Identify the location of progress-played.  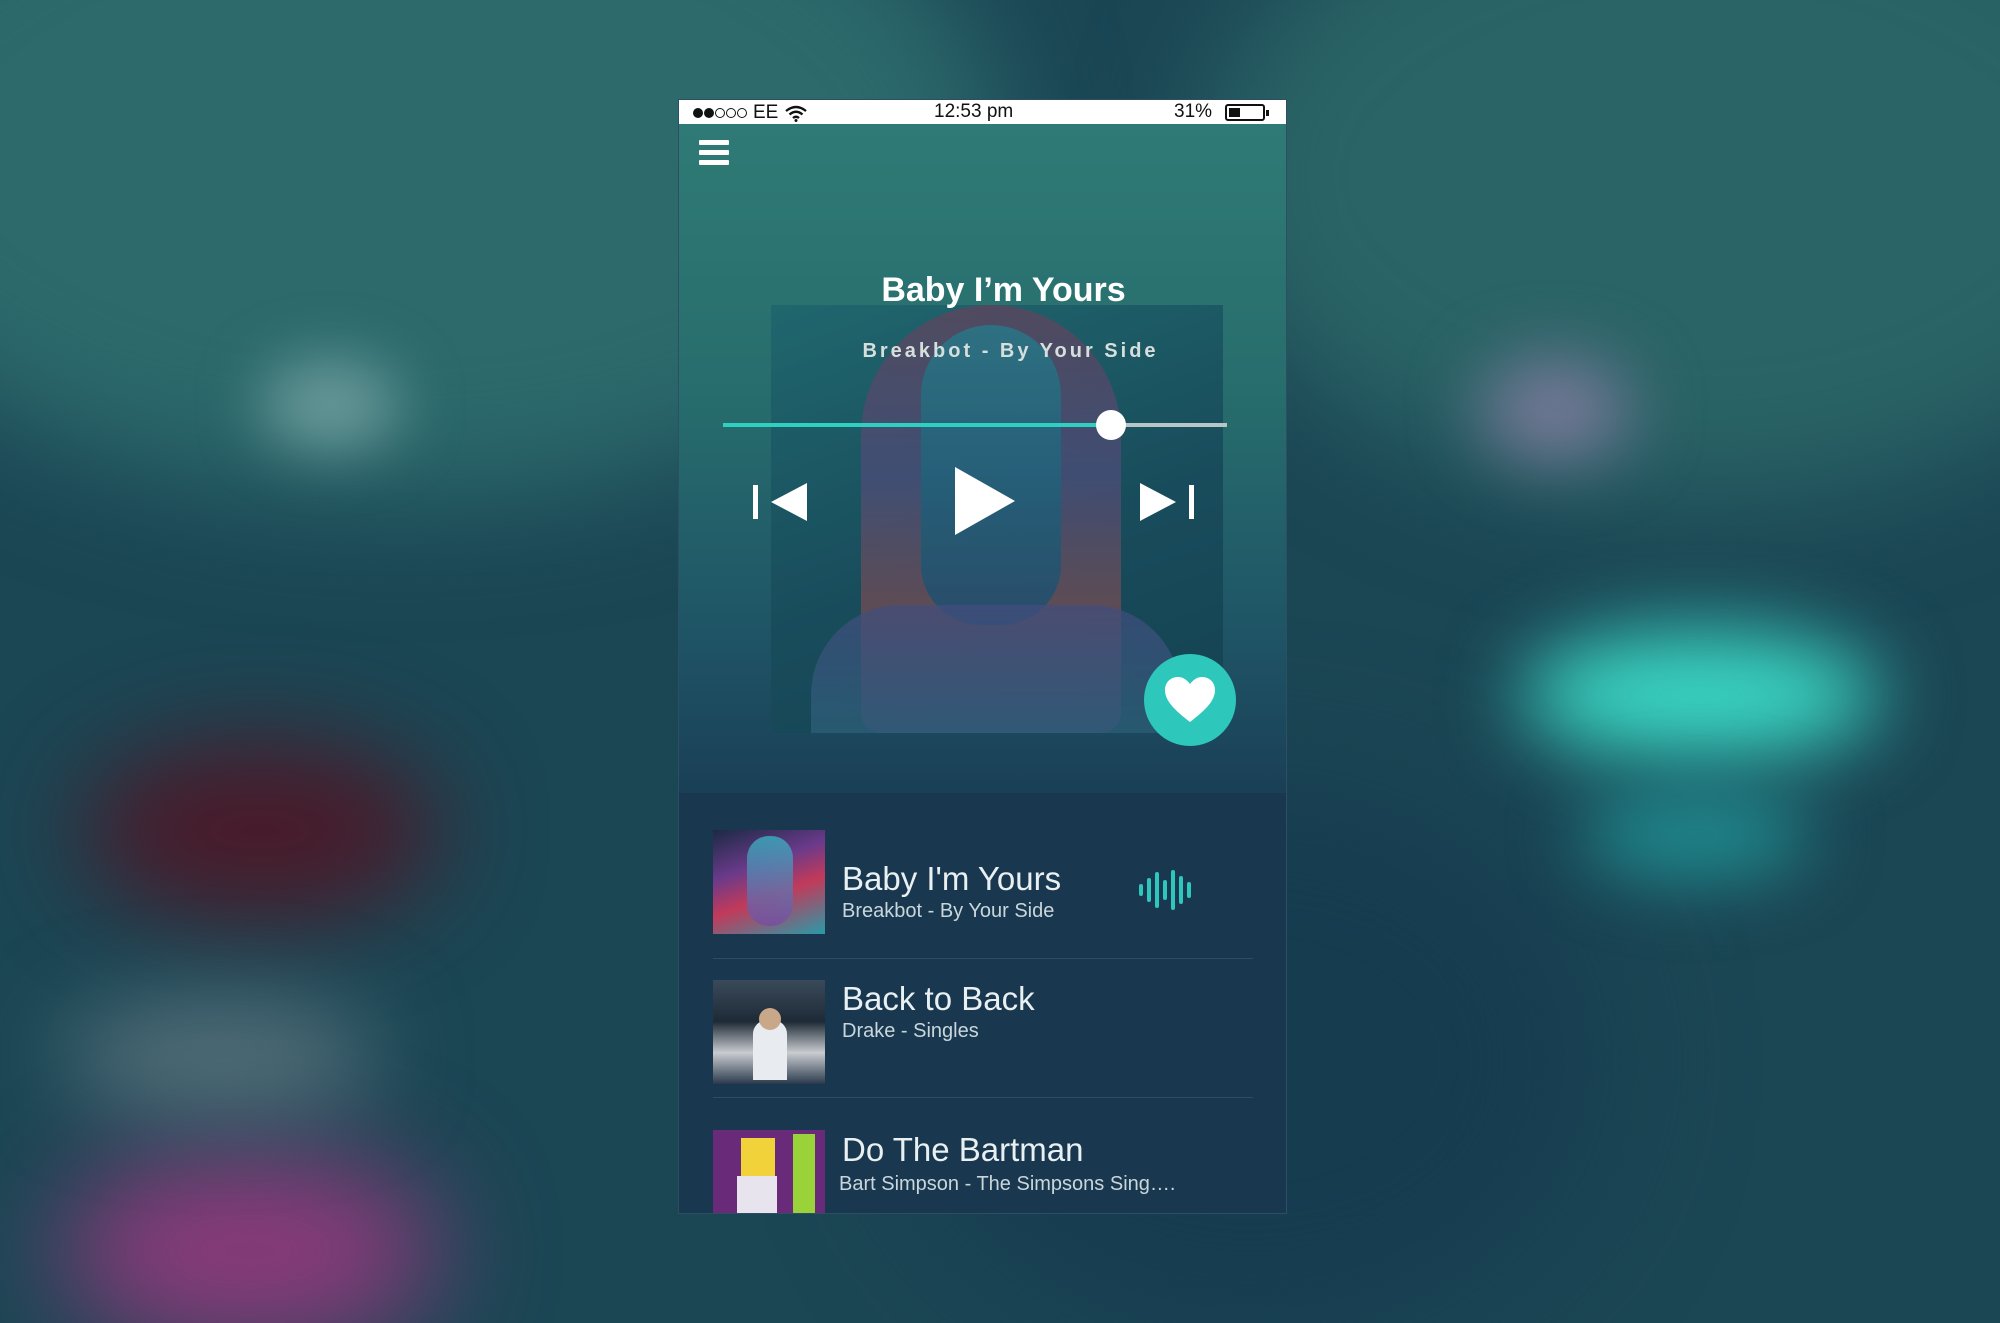
(917, 425).